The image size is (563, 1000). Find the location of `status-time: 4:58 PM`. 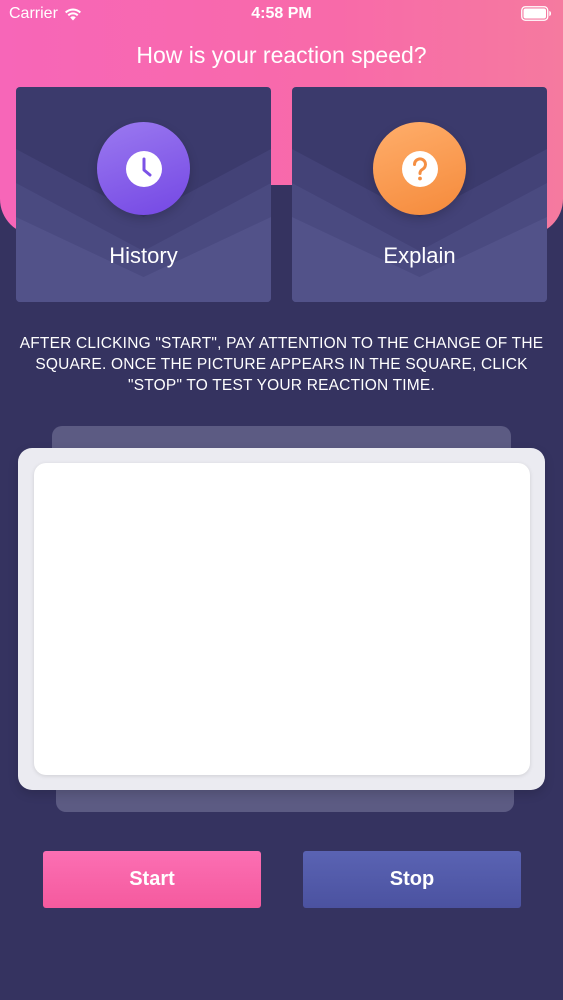

status-time: 4:58 PM is located at coordinates (281, 13).